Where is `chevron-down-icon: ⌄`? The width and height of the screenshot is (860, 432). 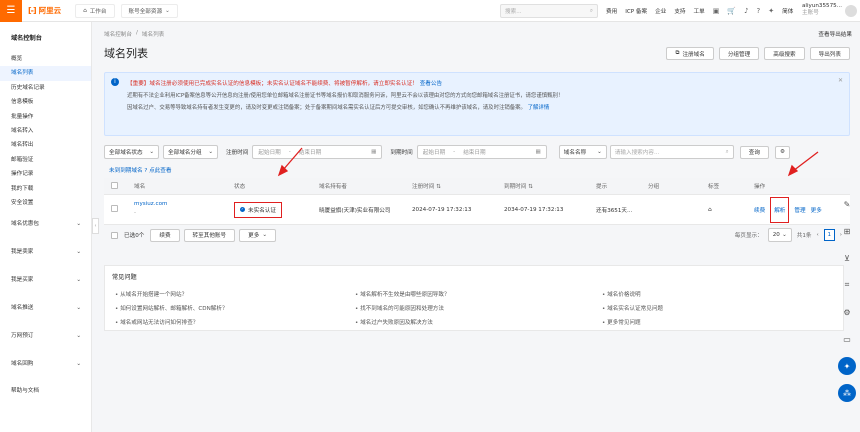
chevron-down-icon: ⌄ is located at coordinates (784, 235).